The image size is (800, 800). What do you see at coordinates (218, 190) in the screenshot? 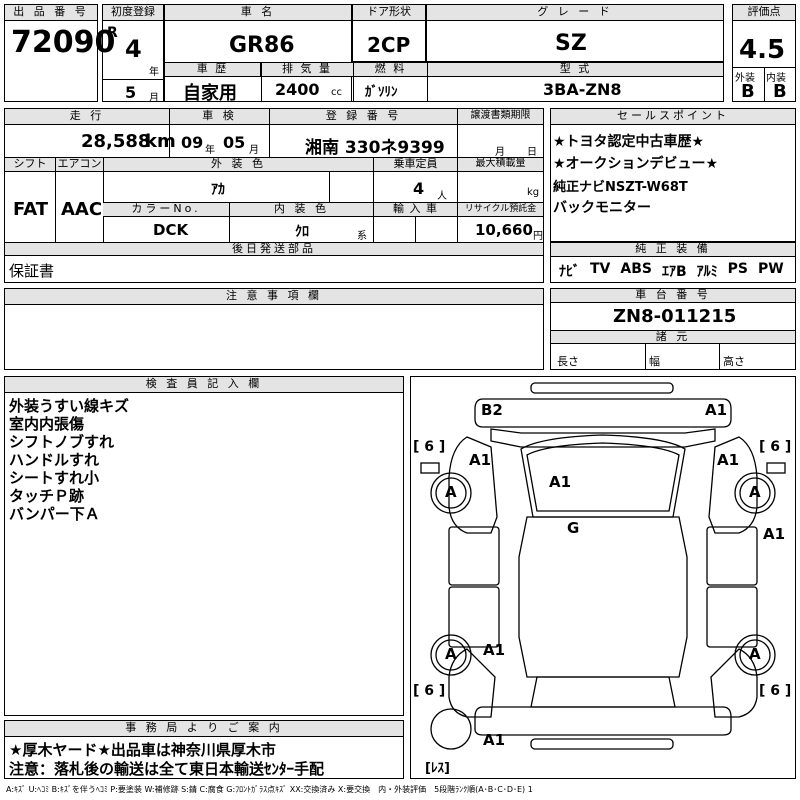
I see `color: ｱｶ` at bounding box center [218, 190].